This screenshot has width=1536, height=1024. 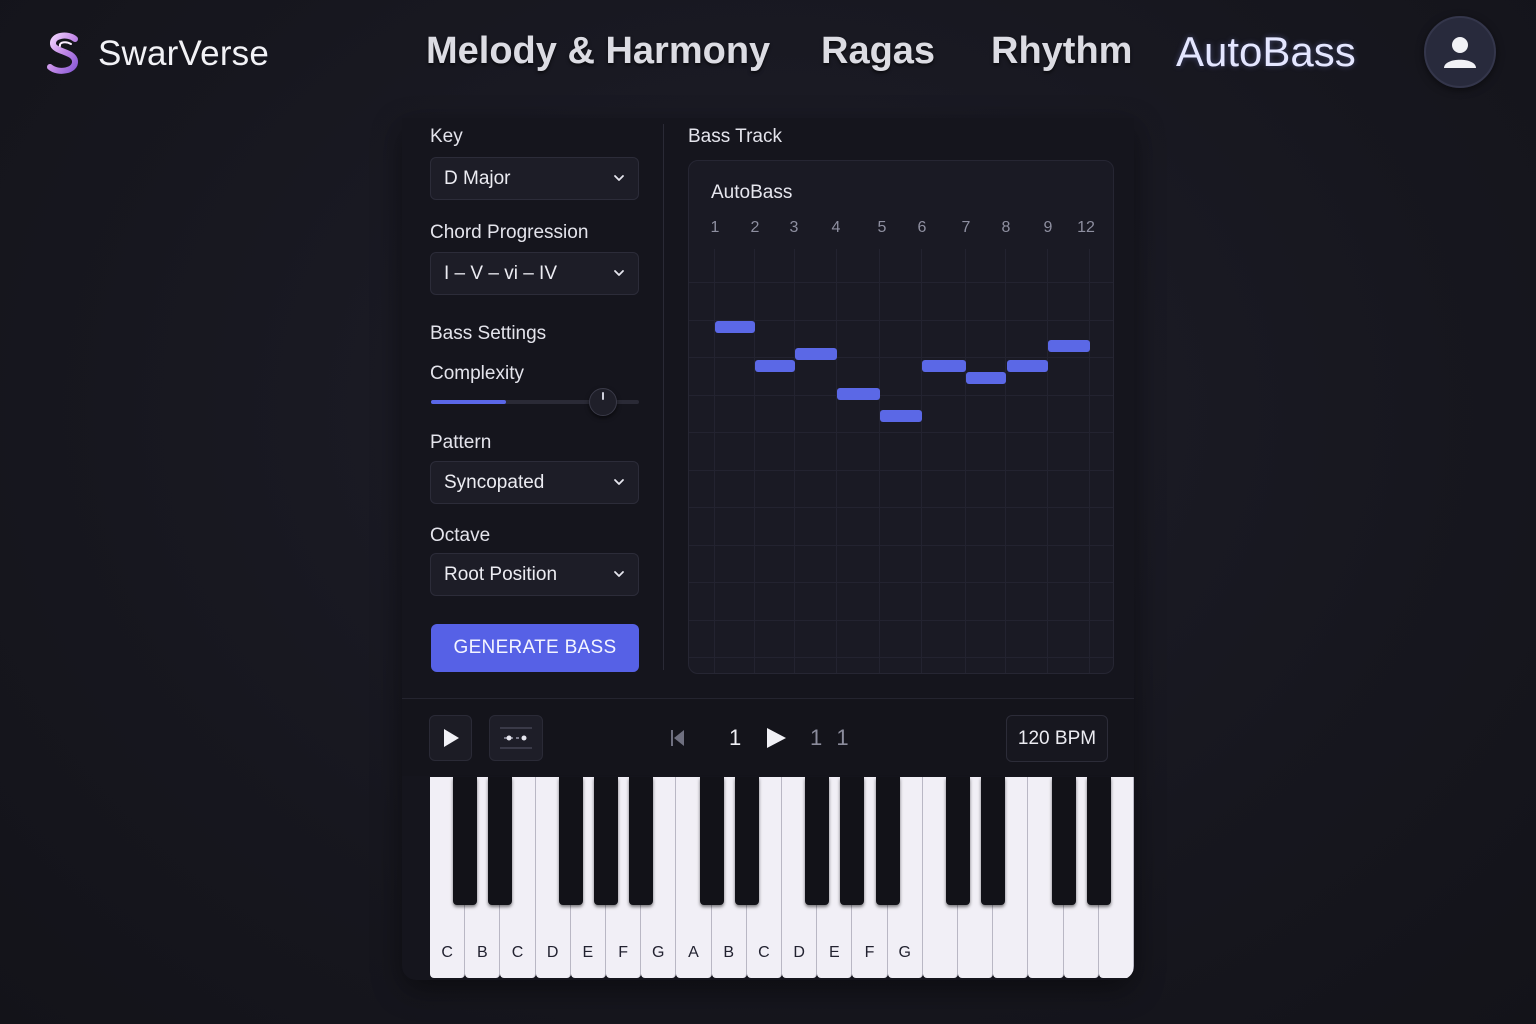 I want to click on complexity-slider-fill, so click(x=468, y=402).